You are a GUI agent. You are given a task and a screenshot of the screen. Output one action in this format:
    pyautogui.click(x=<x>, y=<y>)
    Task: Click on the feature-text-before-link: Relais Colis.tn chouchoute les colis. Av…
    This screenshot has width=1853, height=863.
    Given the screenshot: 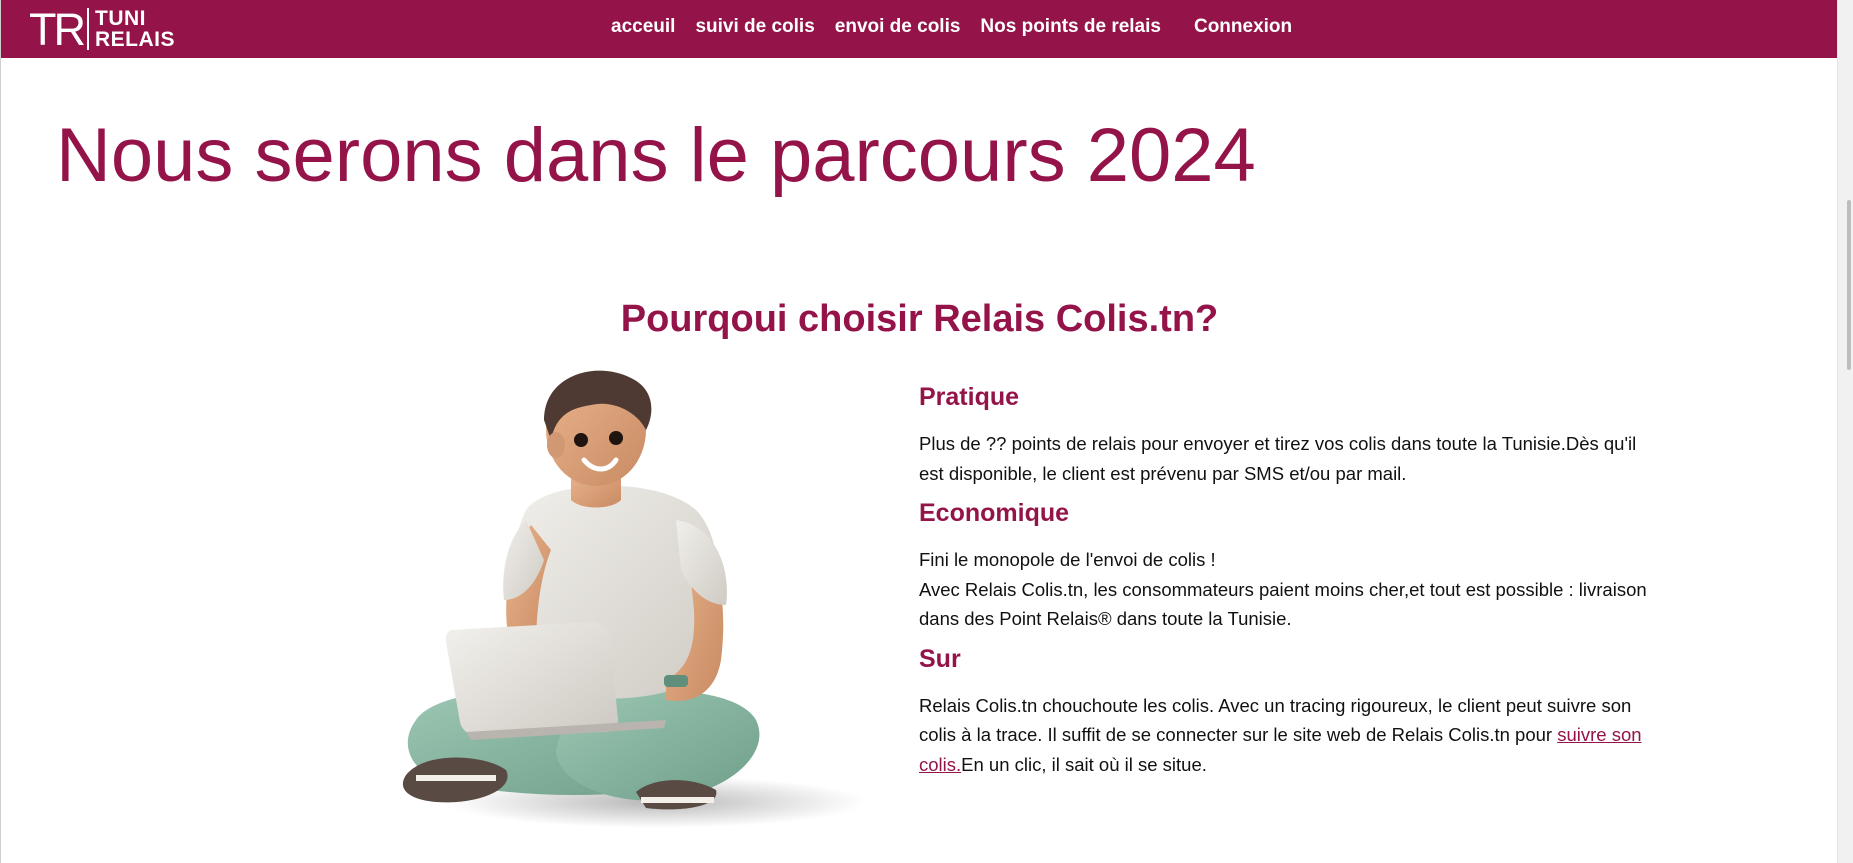 What is the action you would take?
    pyautogui.click(x=1275, y=720)
    